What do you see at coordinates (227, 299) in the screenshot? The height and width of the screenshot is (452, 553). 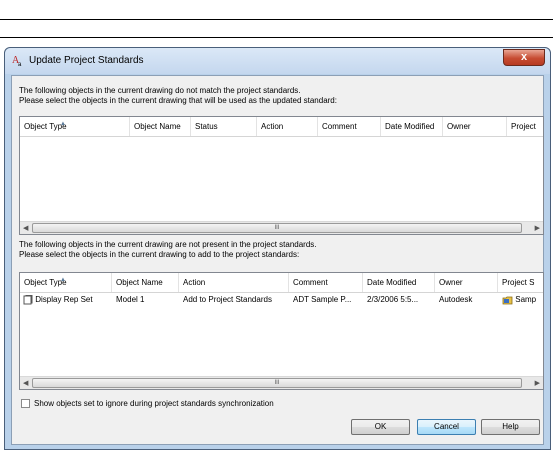 I see `cell-action: Add to Project Standards` at bounding box center [227, 299].